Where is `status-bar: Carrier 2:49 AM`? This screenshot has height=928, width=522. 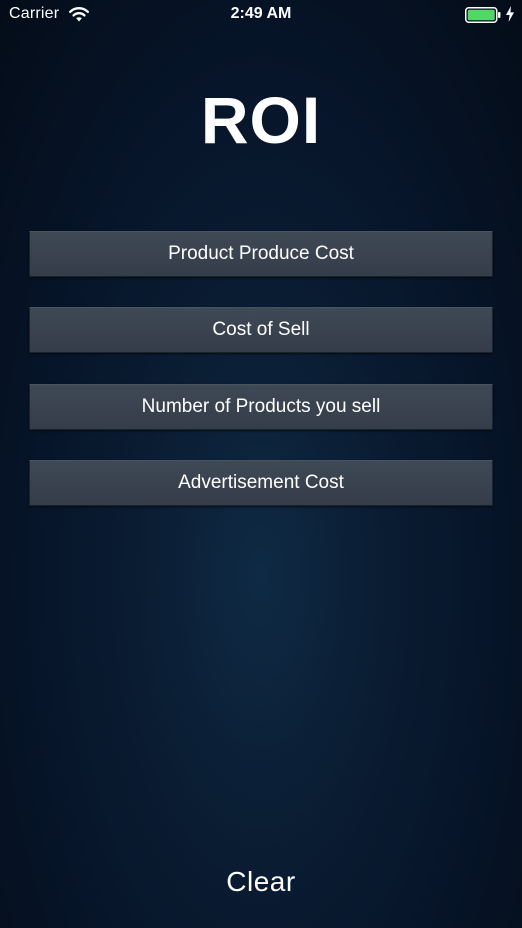 status-bar: Carrier 2:49 AM is located at coordinates (261, 15).